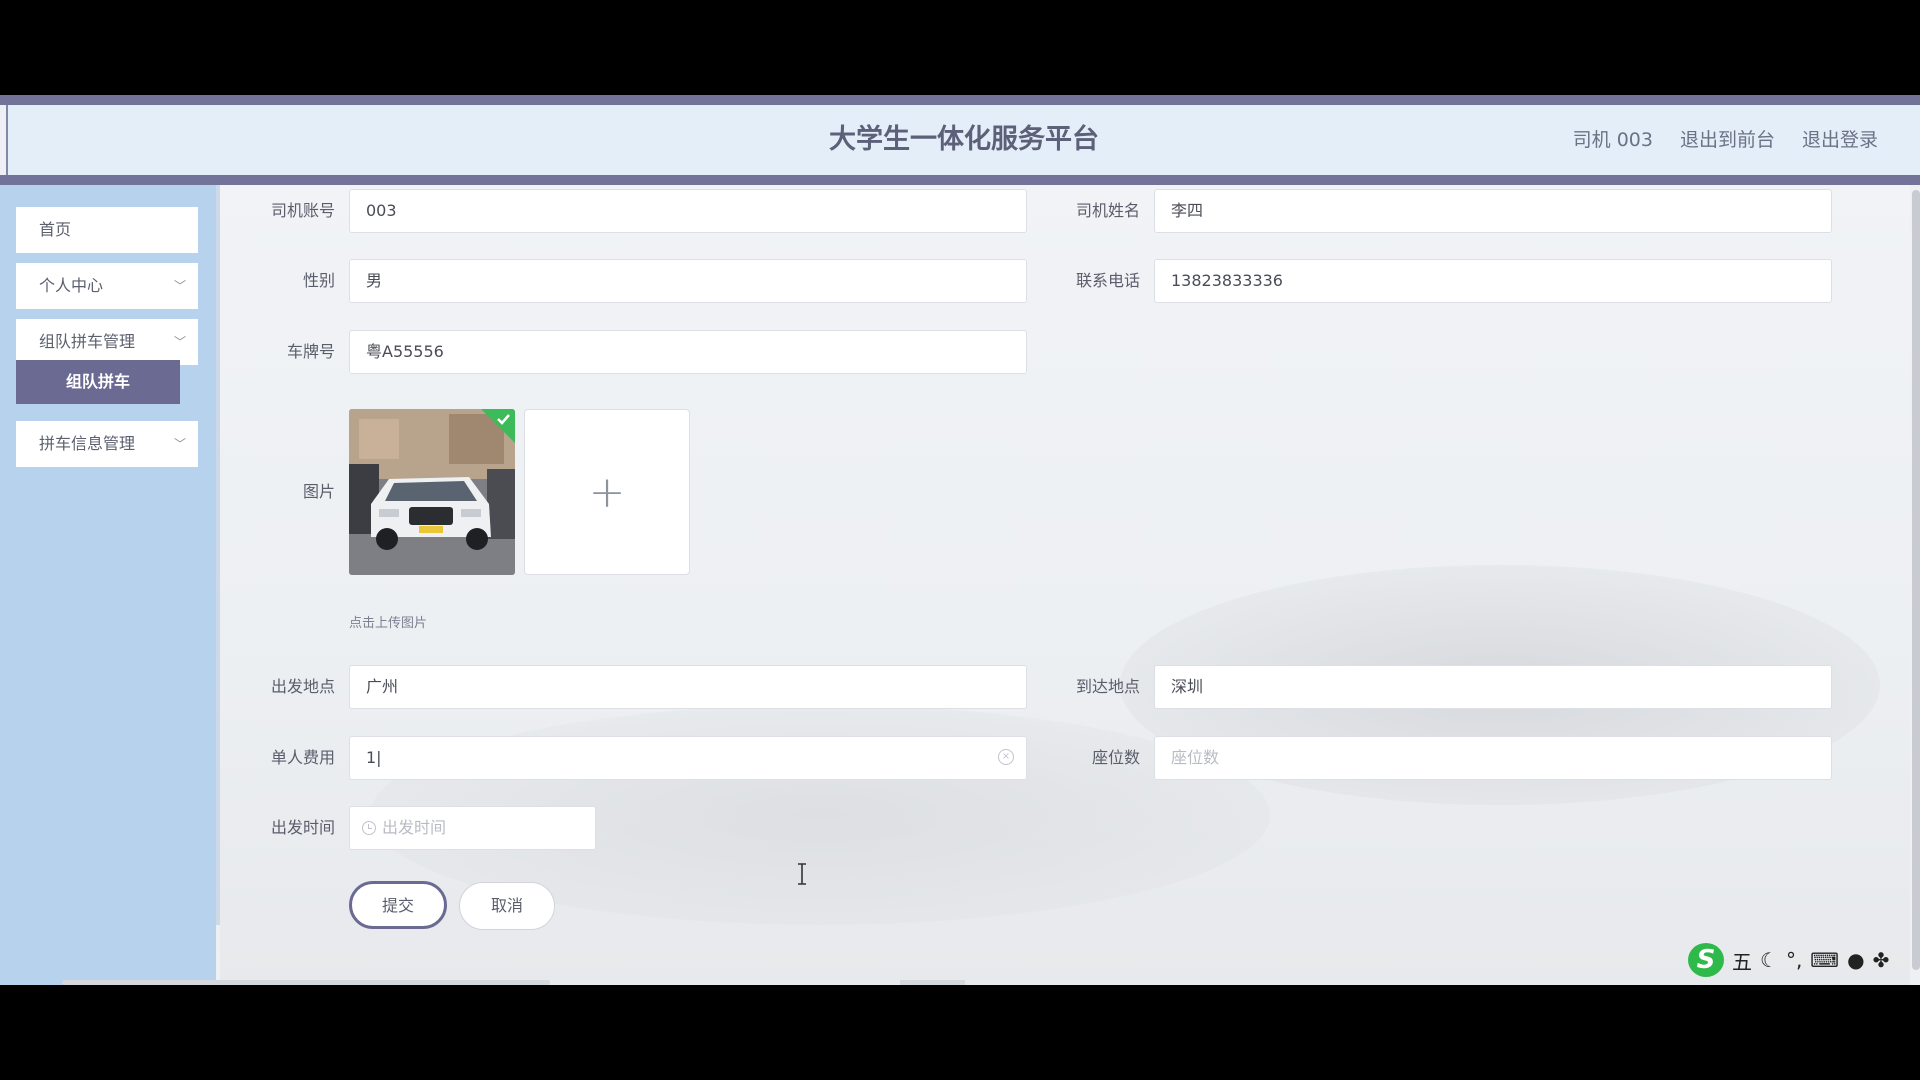 The width and height of the screenshot is (1920, 1080). What do you see at coordinates (1769, 960) in the screenshot?
I see `moon-icon: ☾` at bounding box center [1769, 960].